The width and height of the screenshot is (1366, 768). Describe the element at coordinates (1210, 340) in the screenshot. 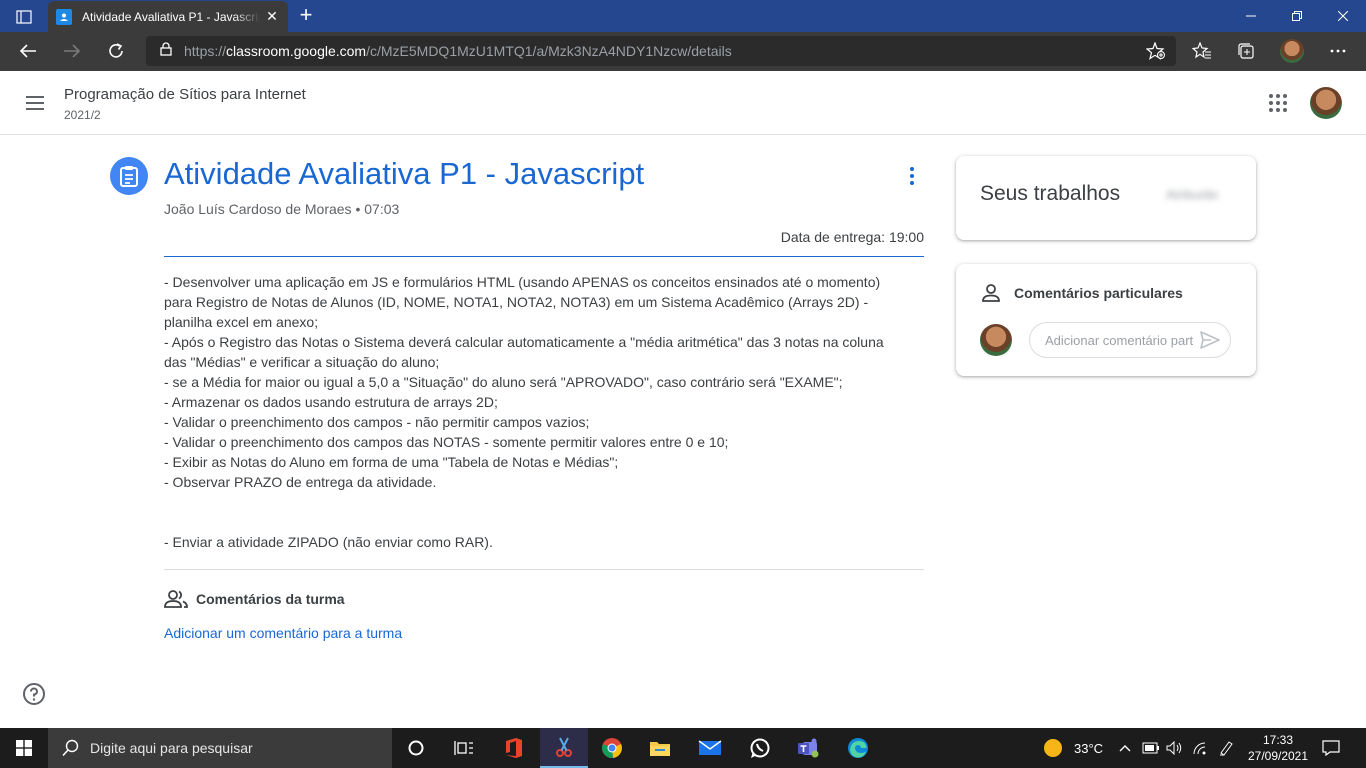

I see `send-icon` at that location.